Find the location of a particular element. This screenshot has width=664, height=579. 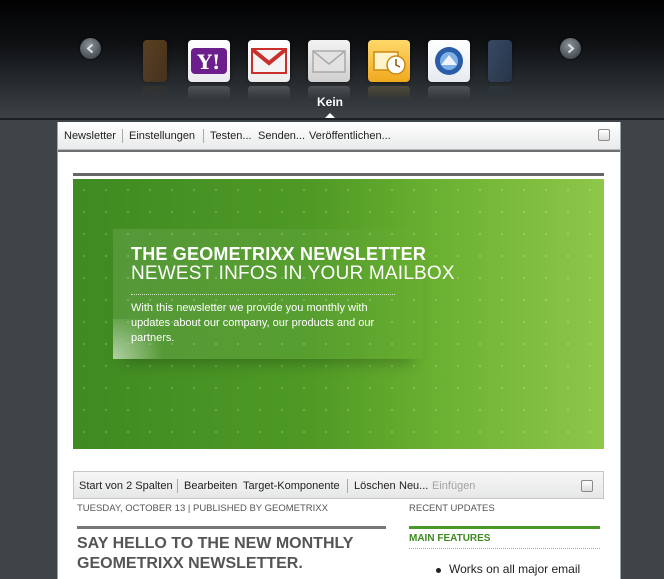

column-toolbar-checkbox is located at coordinates (587, 486).